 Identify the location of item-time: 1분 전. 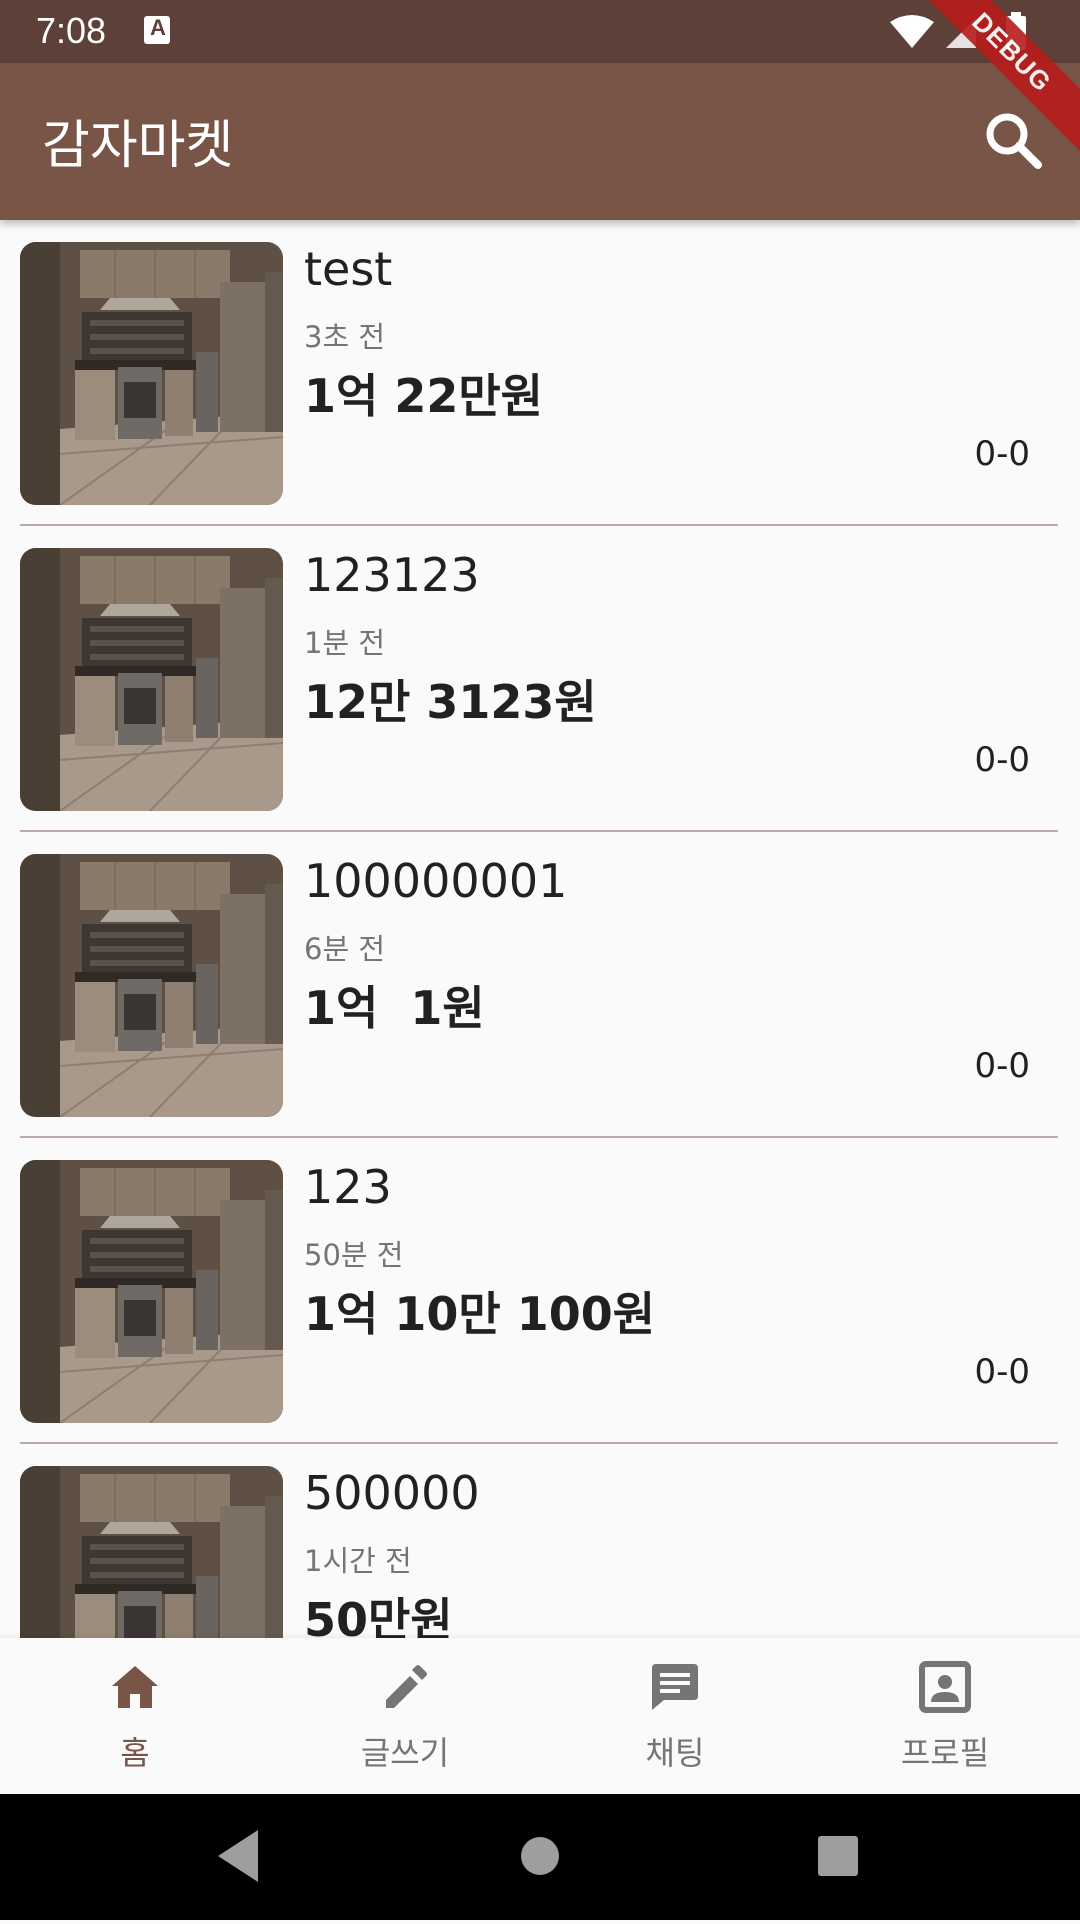
(345, 643).